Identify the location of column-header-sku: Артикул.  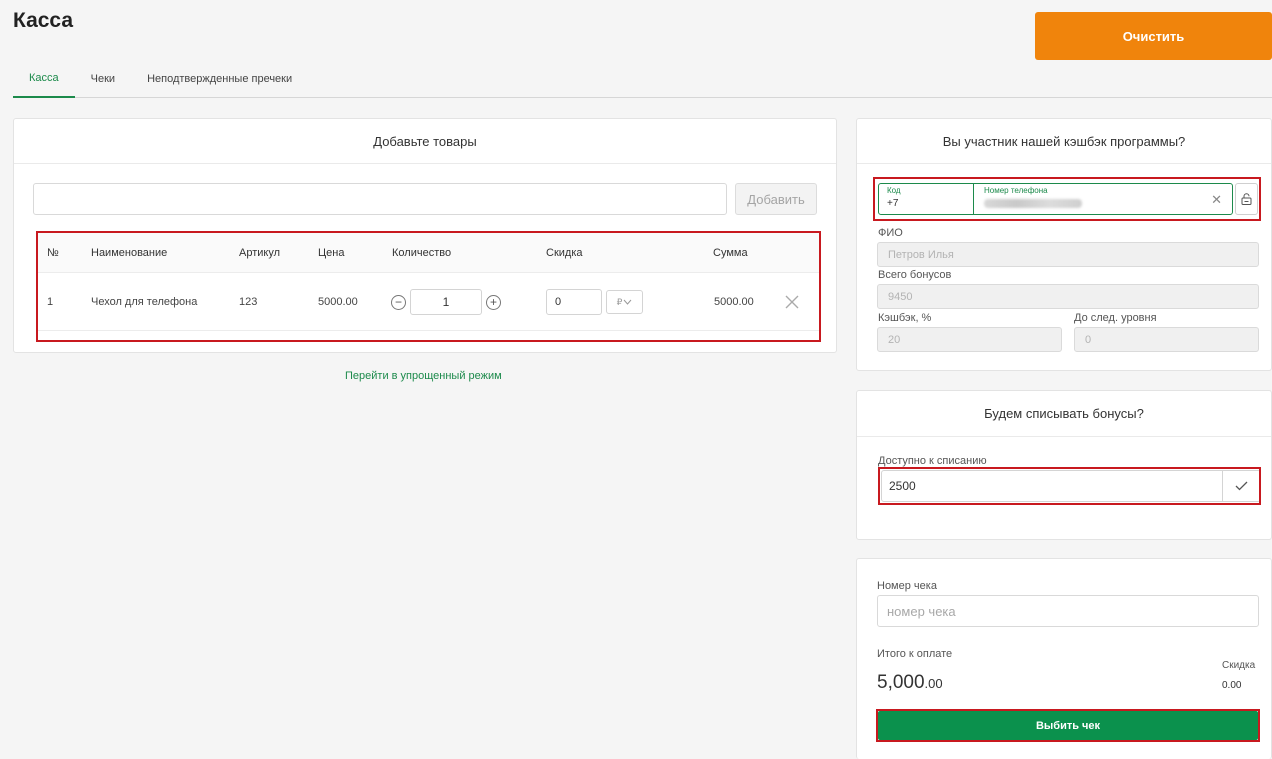
(260, 252).